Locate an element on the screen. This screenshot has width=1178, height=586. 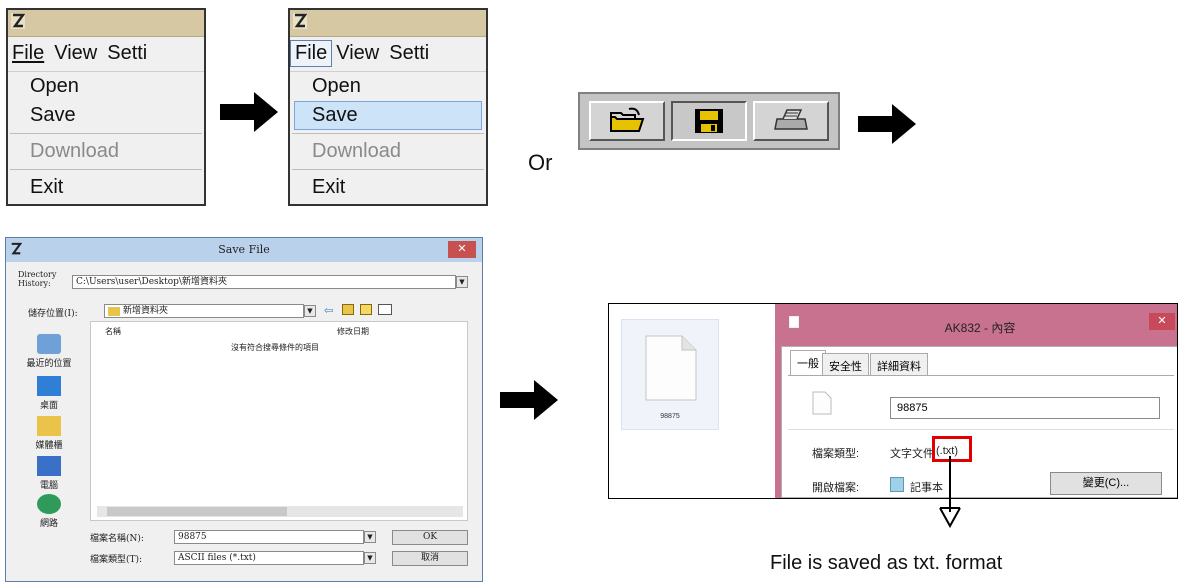
file-tile: 98875 is located at coordinates (670, 374).